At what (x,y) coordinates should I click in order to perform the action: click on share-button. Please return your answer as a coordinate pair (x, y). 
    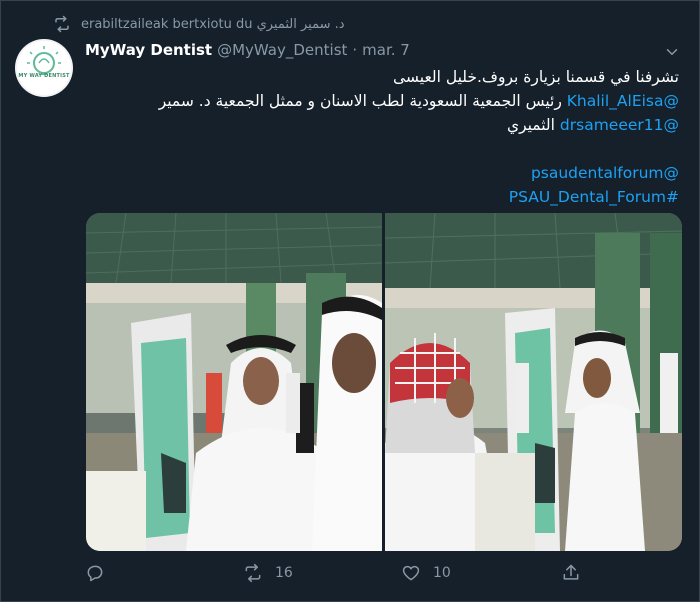
    Looking at the image, I should click on (571, 573).